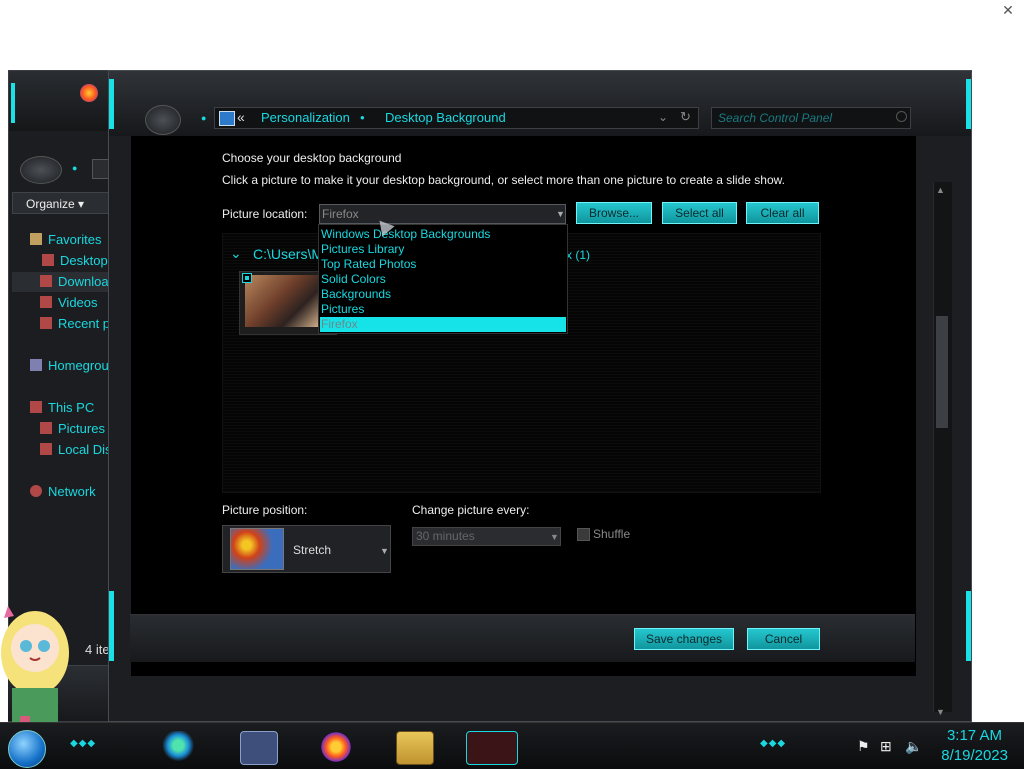  What do you see at coordinates (265, 510) in the screenshot?
I see `picture-position-label: Picture position:` at bounding box center [265, 510].